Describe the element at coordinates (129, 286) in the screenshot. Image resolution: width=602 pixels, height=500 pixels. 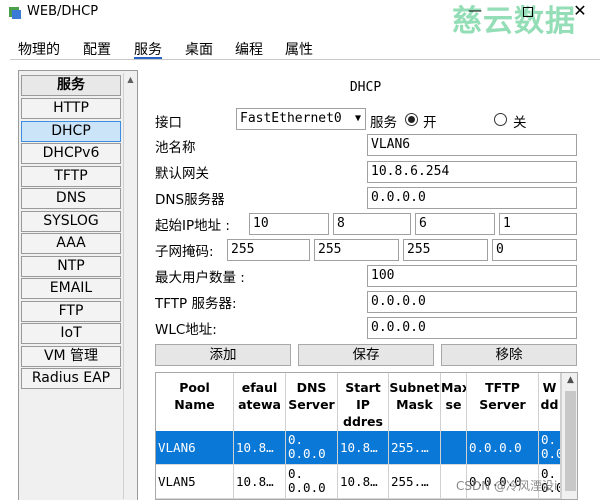
I see `services-scrollbar: ▲` at that location.